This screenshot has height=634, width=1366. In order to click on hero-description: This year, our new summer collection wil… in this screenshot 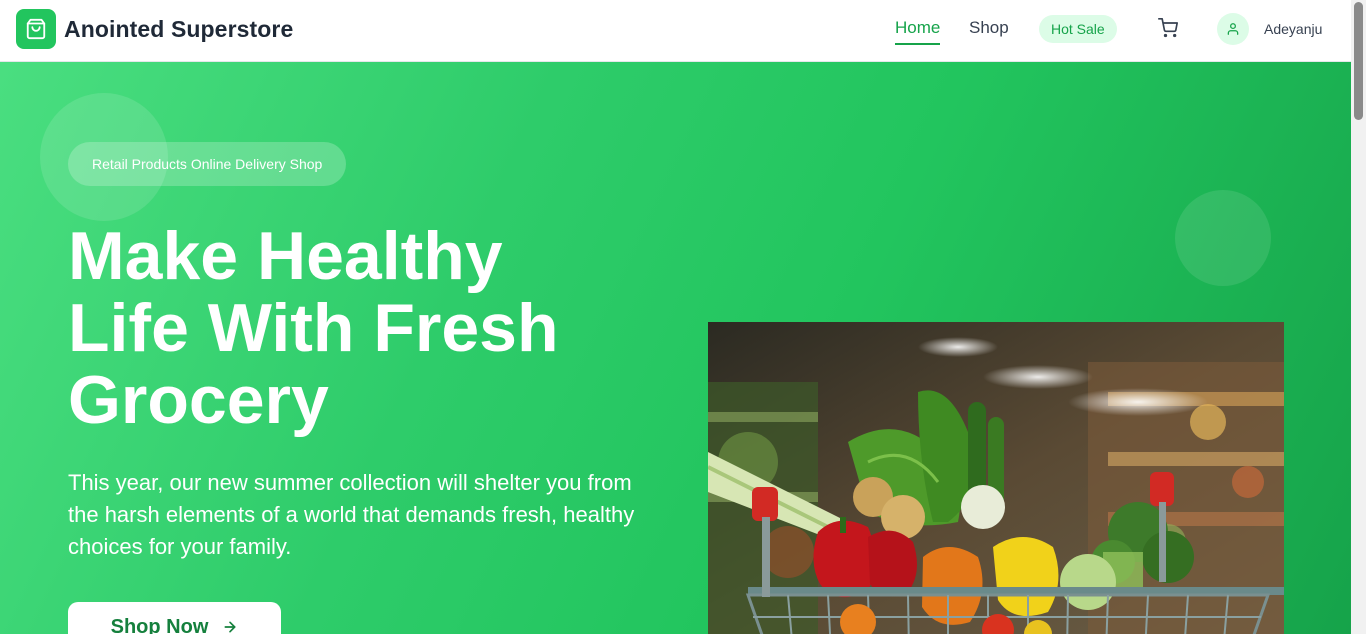, I will do `click(351, 514)`.